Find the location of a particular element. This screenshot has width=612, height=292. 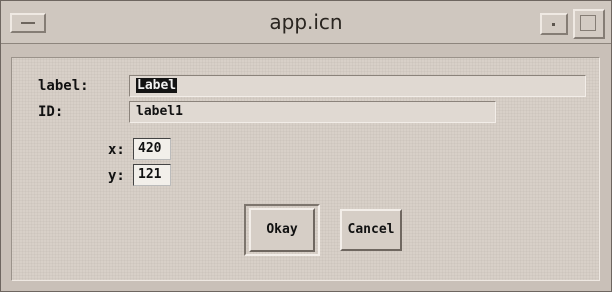

label-input: Label is located at coordinates (357, 86).